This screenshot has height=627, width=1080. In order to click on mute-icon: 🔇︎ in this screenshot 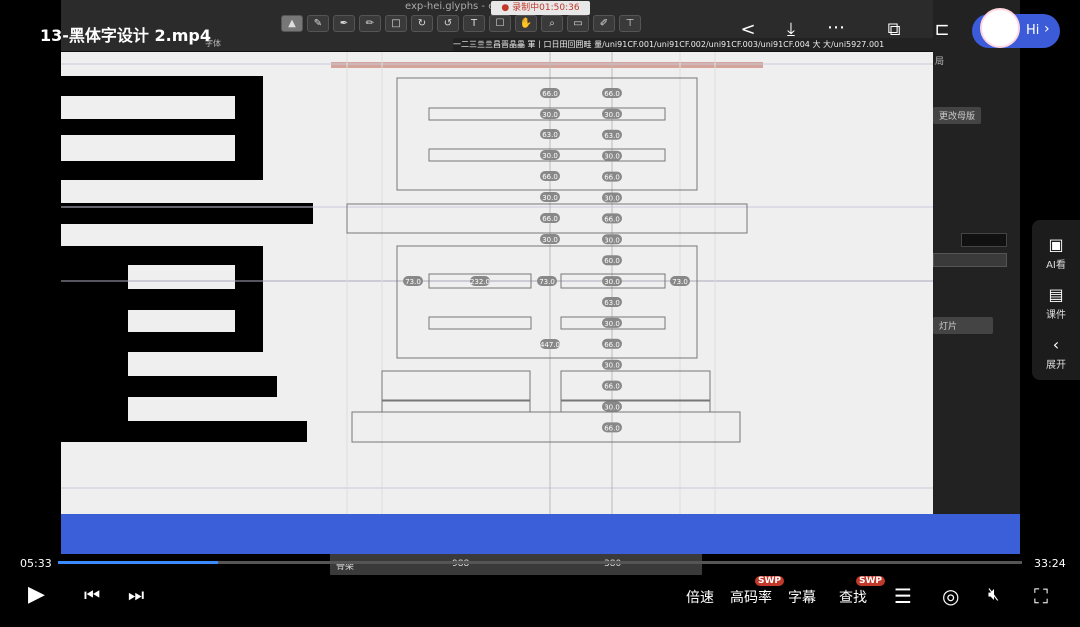, I will do `click(993, 594)`.